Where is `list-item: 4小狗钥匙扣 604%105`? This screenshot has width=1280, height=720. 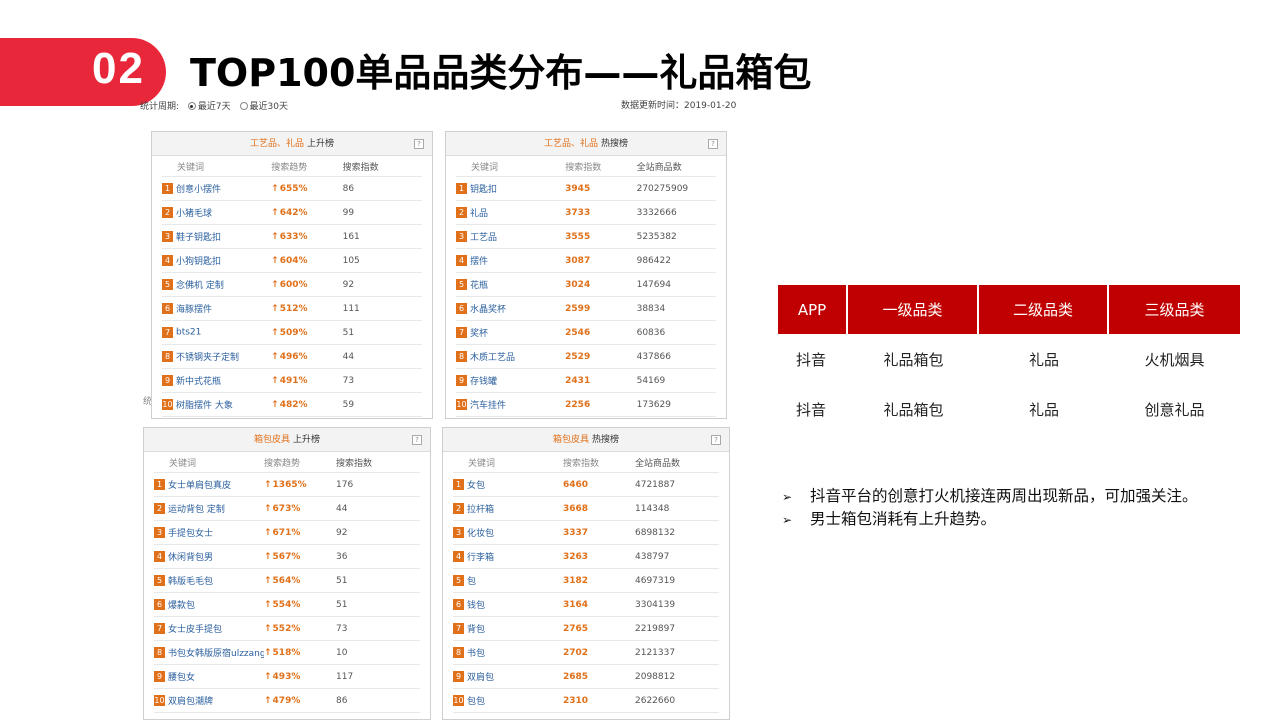 list-item: 4小狗钥匙扣 604%105 is located at coordinates (292, 261).